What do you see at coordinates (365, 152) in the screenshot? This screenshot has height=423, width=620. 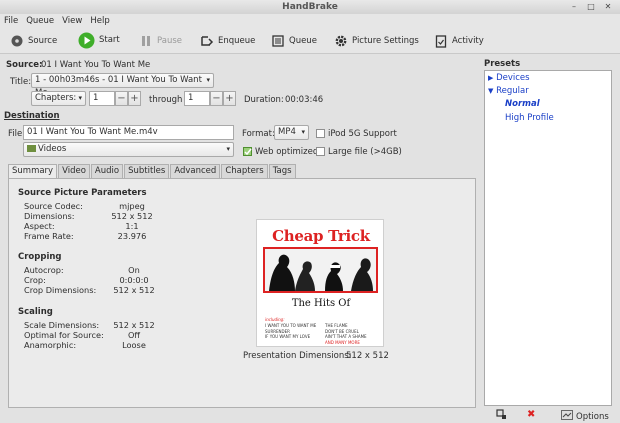 I see `large-file-label: Large file (>4GB)` at bounding box center [365, 152].